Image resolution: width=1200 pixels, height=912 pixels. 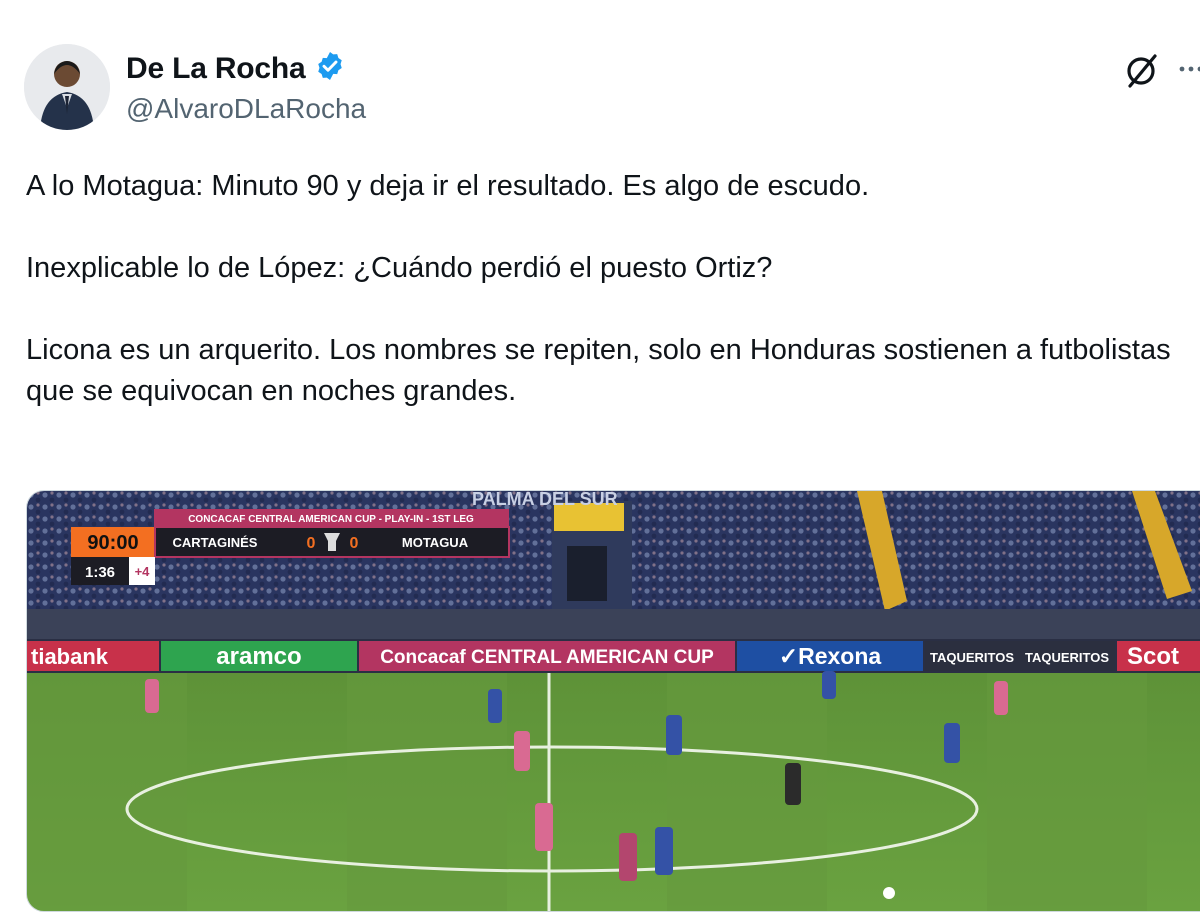 What do you see at coordinates (112, 543) in the screenshot?
I see `scoreboard-clock: 90:00` at bounding box center [112, 543].